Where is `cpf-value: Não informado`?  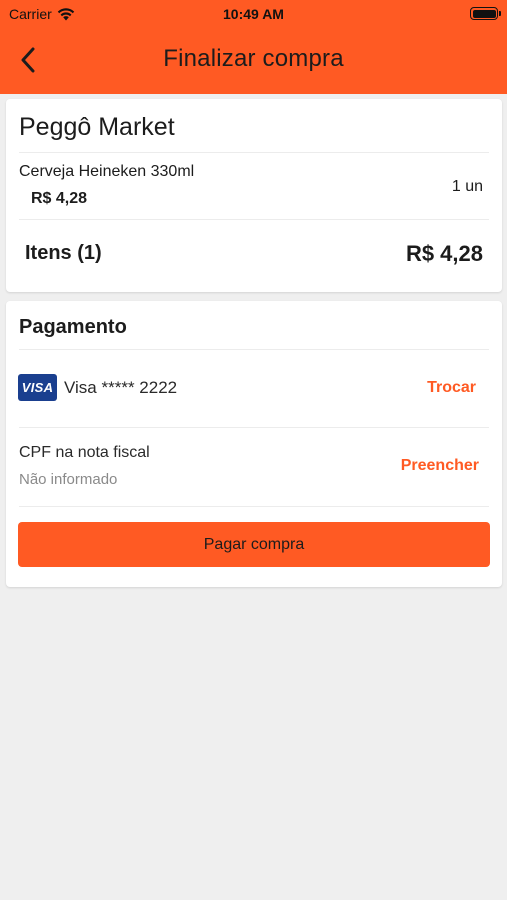 cpf-value: Não informado is located at coordinates (68, 479).